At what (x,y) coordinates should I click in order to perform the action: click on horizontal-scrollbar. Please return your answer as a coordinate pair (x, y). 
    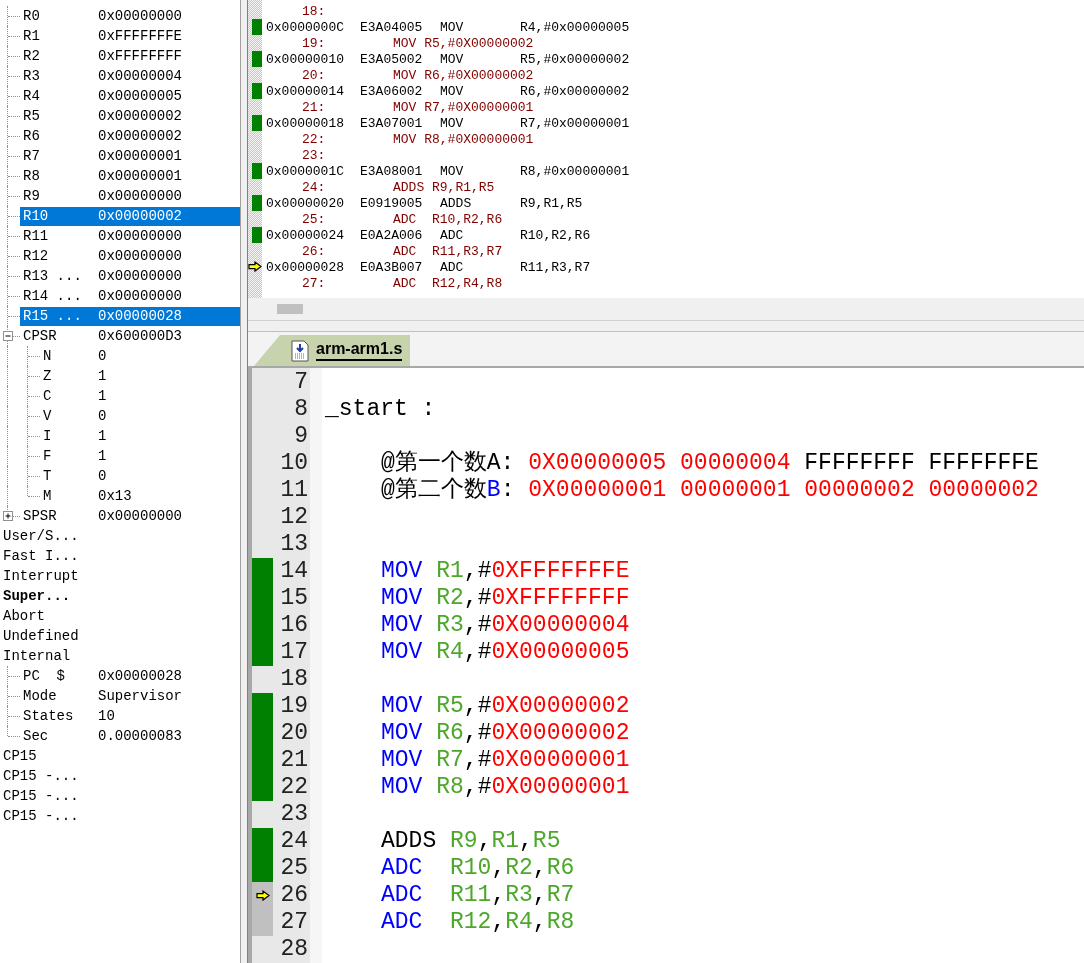
    Looking at the image, I should click on (666, 309).